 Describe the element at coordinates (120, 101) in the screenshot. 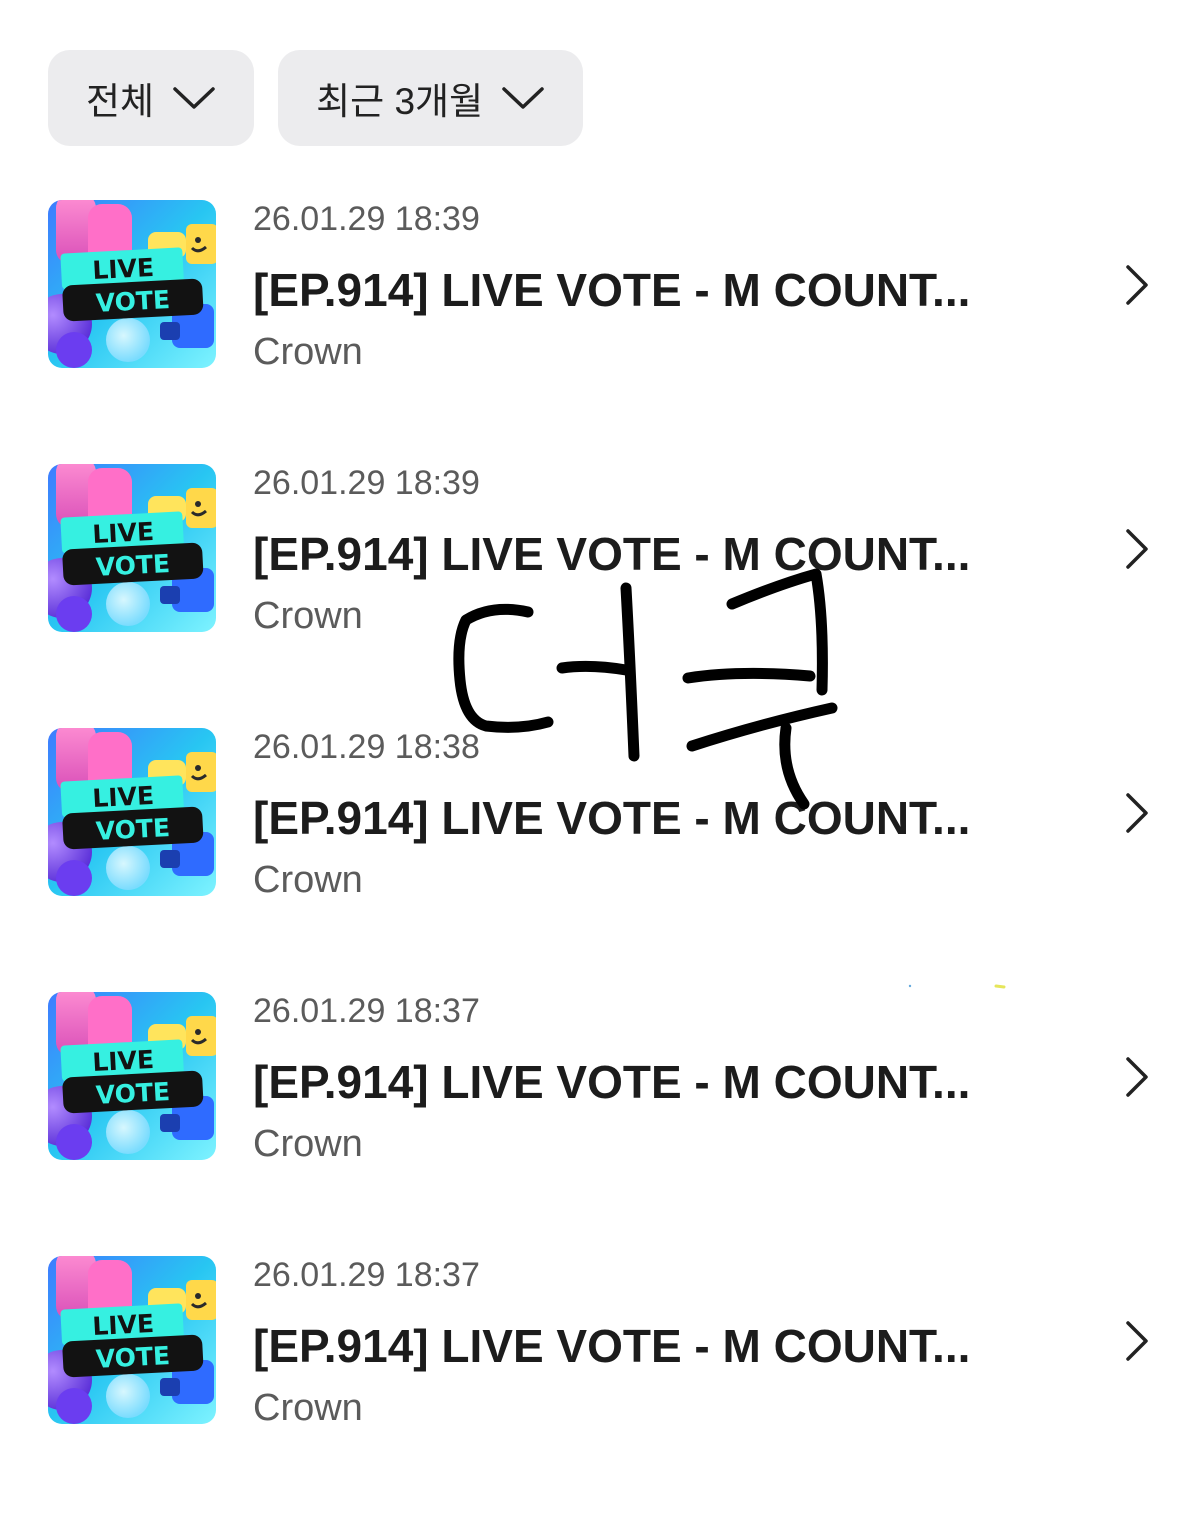

I see `filter-category-label: 전체` at that location.